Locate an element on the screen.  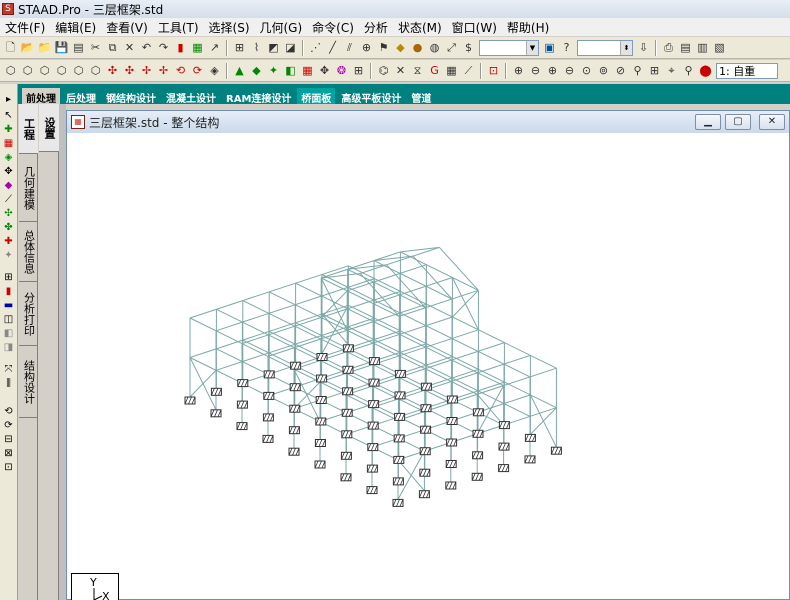
roof-ridge is located at coordinates (400, 260).